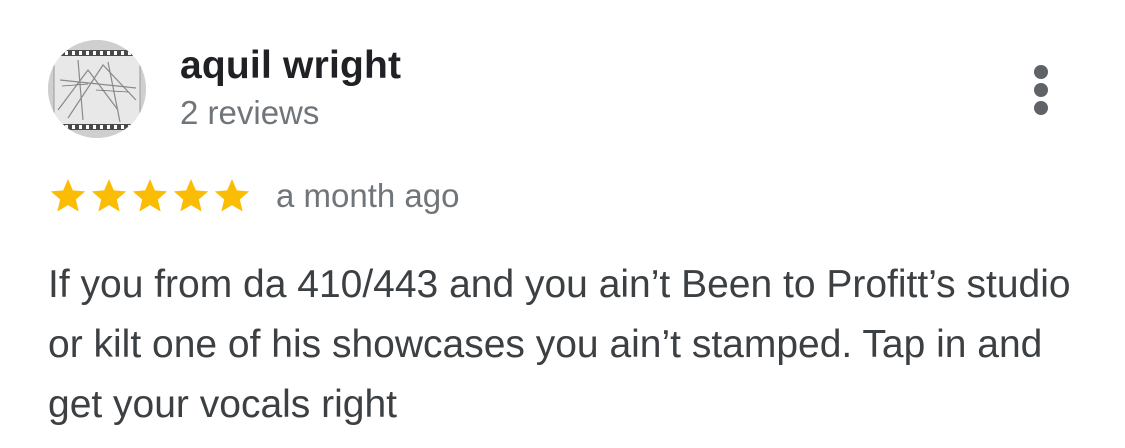  I want to click on rating-row: a month ago, so click(253, 196).